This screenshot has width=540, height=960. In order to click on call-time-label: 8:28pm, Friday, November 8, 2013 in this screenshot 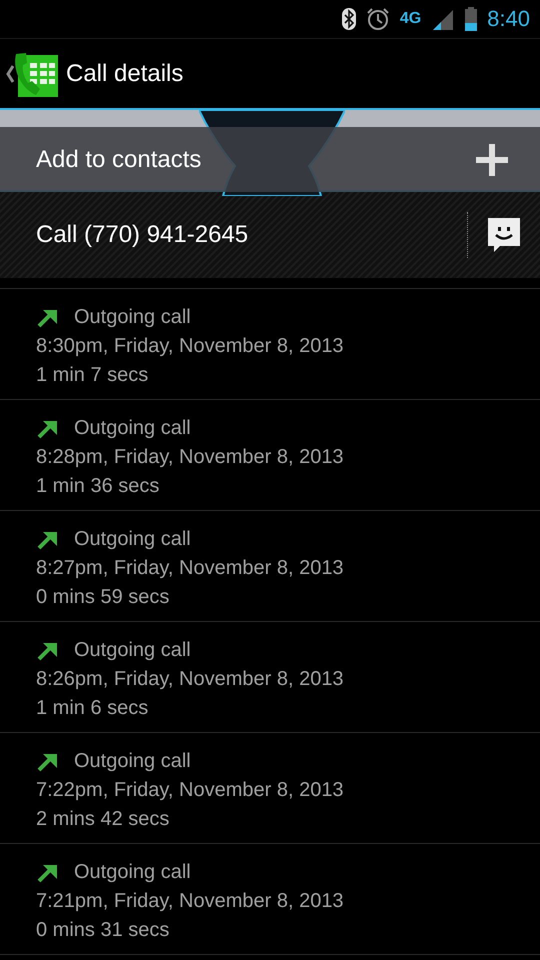, I will do `click(190, 457)`.